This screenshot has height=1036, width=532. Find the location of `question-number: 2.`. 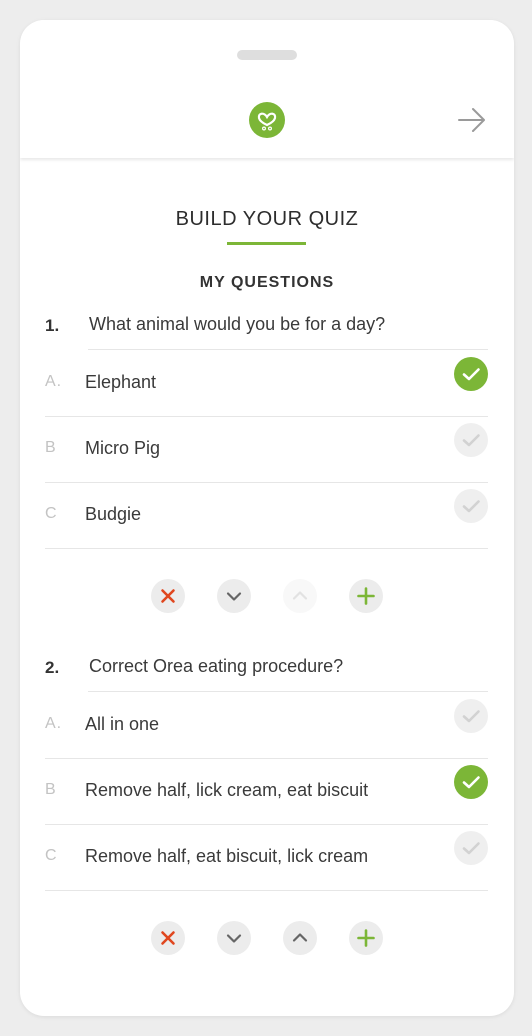

question-number: 2. is located at coordinates (52, 667).